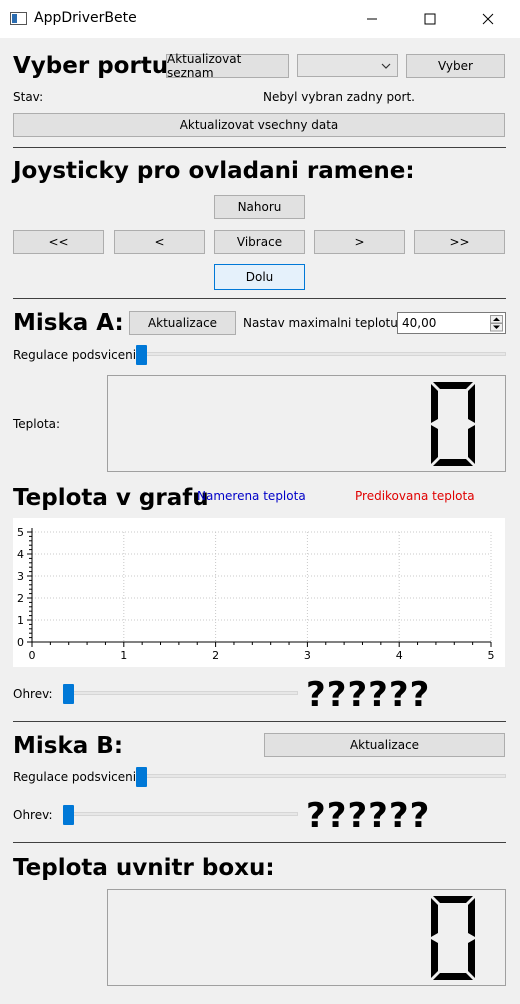 This screenshot has height=1004, width=520. I want to click on joystick-heading: Joysticky pro ovladani ramene:, so click(214, 171).